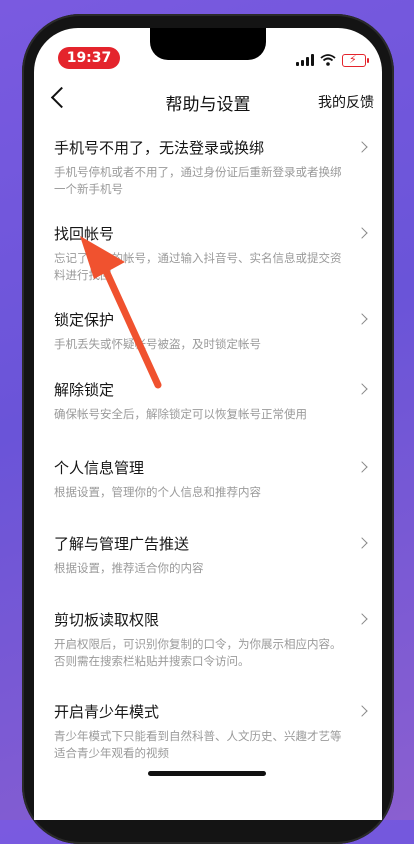  What do you see at coordinates (355, 60) in the screenshot?
I see `battery-icon: ⚡` at bounding box center [355, 60].